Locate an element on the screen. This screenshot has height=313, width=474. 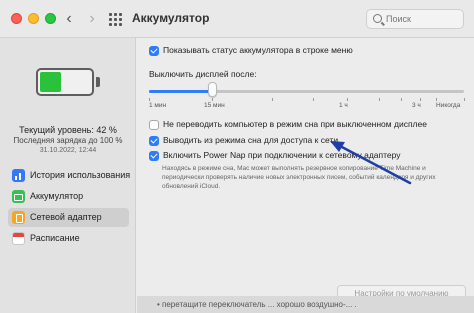
sidebar-item-usage-history: История использования is located at coordinates (69, 175).